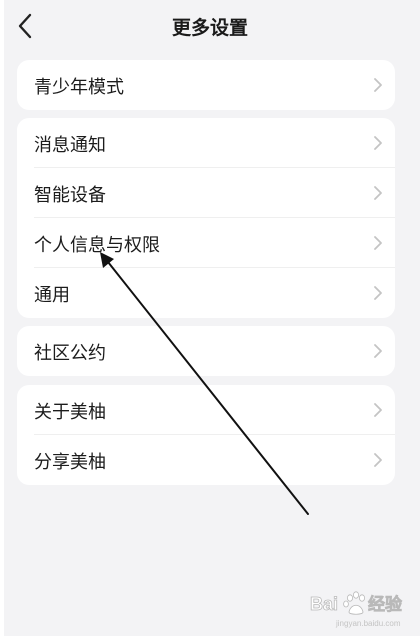 The width and height of the screenshot is (420, 636). Describe the element at coordinates (70, 195) in the screenshot. I see `row-label: 智能设备` at that location.